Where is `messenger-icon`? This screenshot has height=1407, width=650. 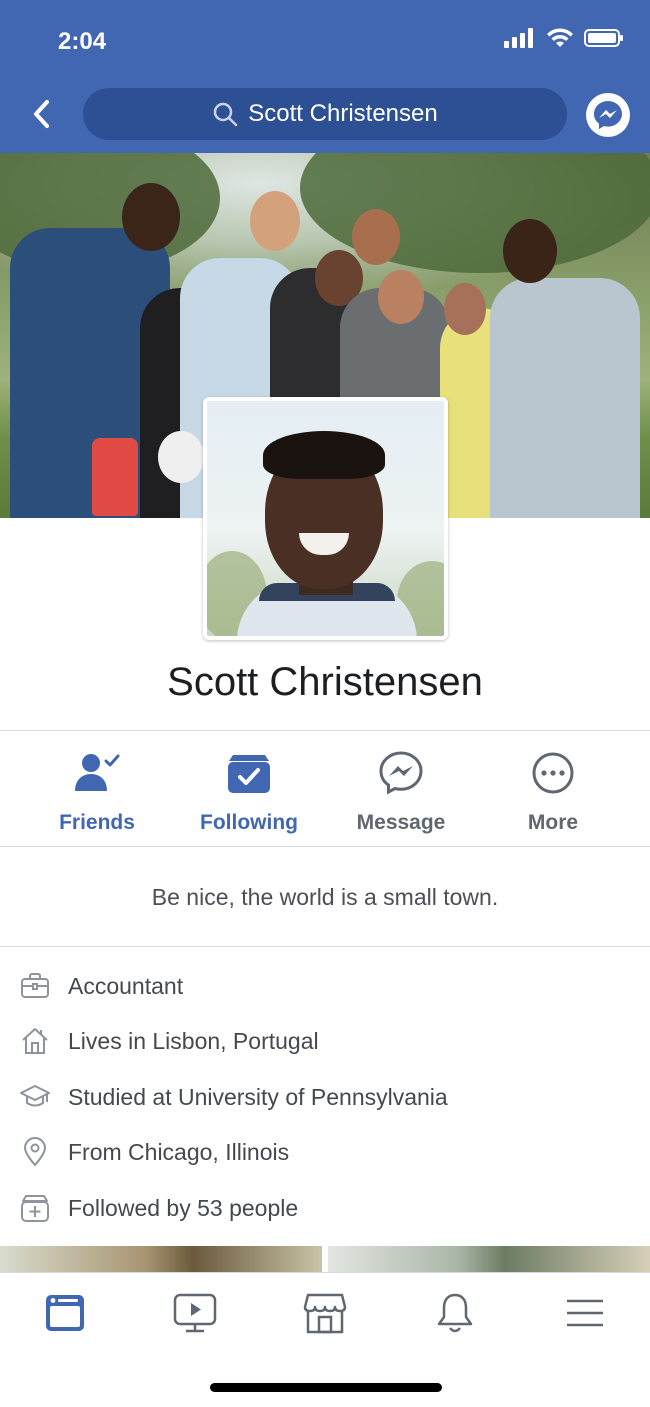
messenger-icon is located at coordinates (608, 115).